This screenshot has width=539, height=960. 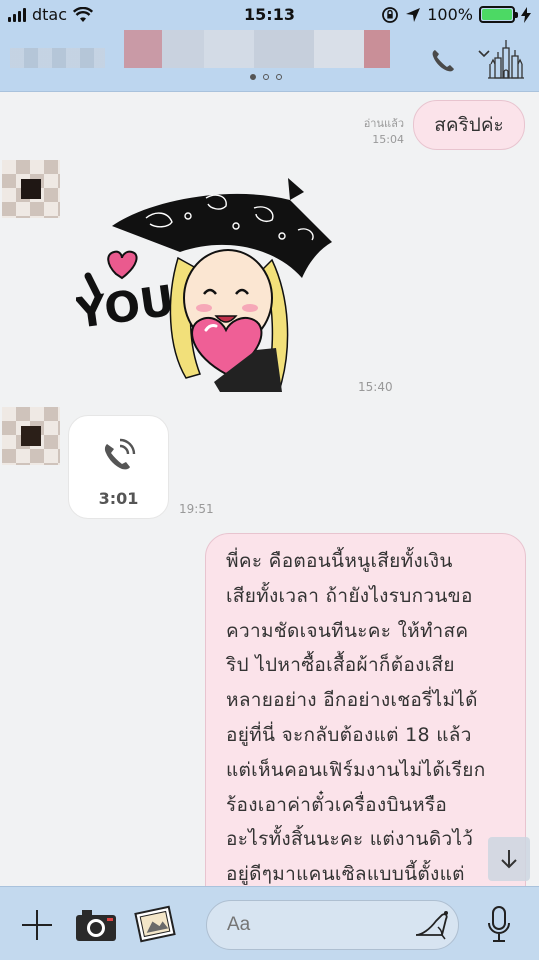 I want to click on message-line: ริป ไปหาซื้อเสื้อผ้าก็ต้องเสีย, so click(x=340, y=665).